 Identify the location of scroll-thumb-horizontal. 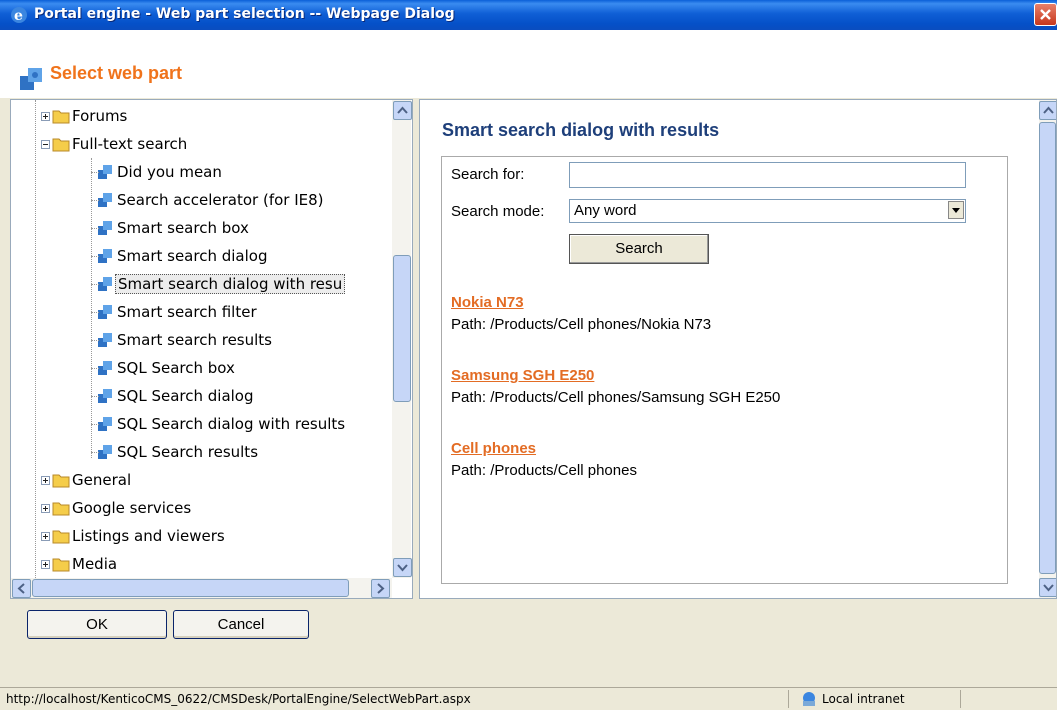
(190, 588).